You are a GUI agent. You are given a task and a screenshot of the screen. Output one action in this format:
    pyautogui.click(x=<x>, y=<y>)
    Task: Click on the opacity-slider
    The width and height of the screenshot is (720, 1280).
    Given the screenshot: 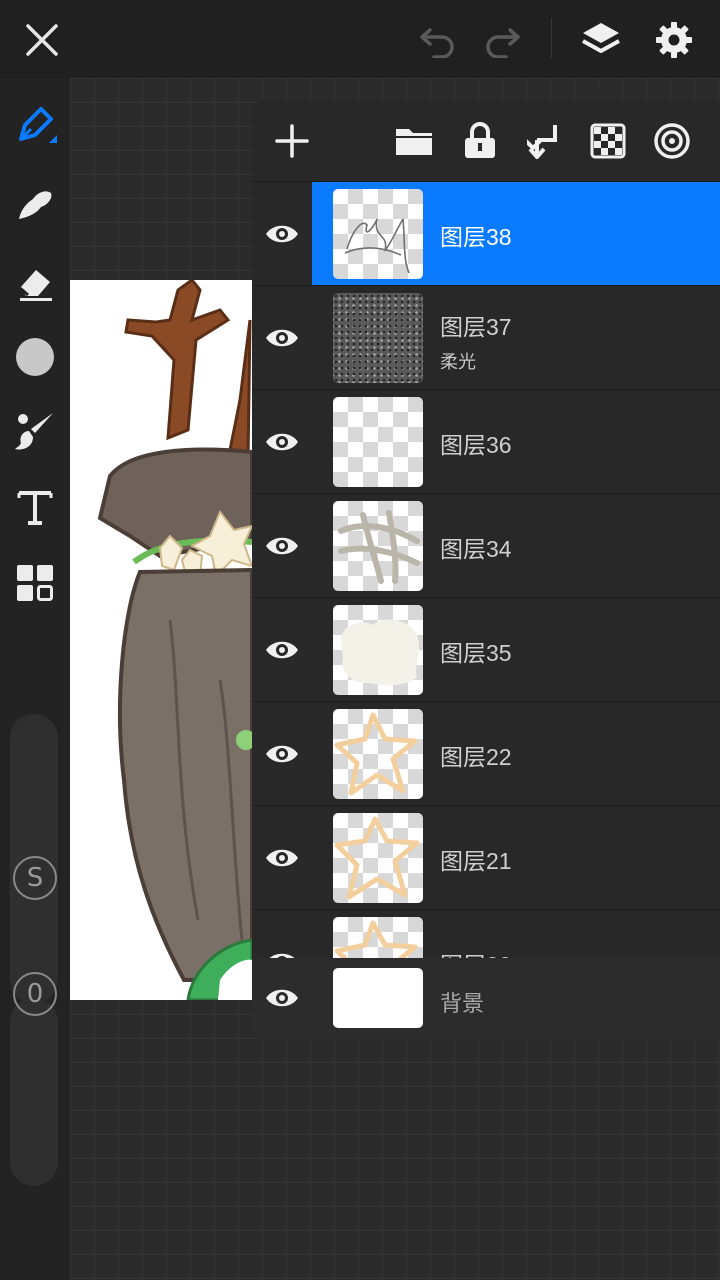 What is the action you would take?
    pyautogui.click(x=34, y=1092)
    